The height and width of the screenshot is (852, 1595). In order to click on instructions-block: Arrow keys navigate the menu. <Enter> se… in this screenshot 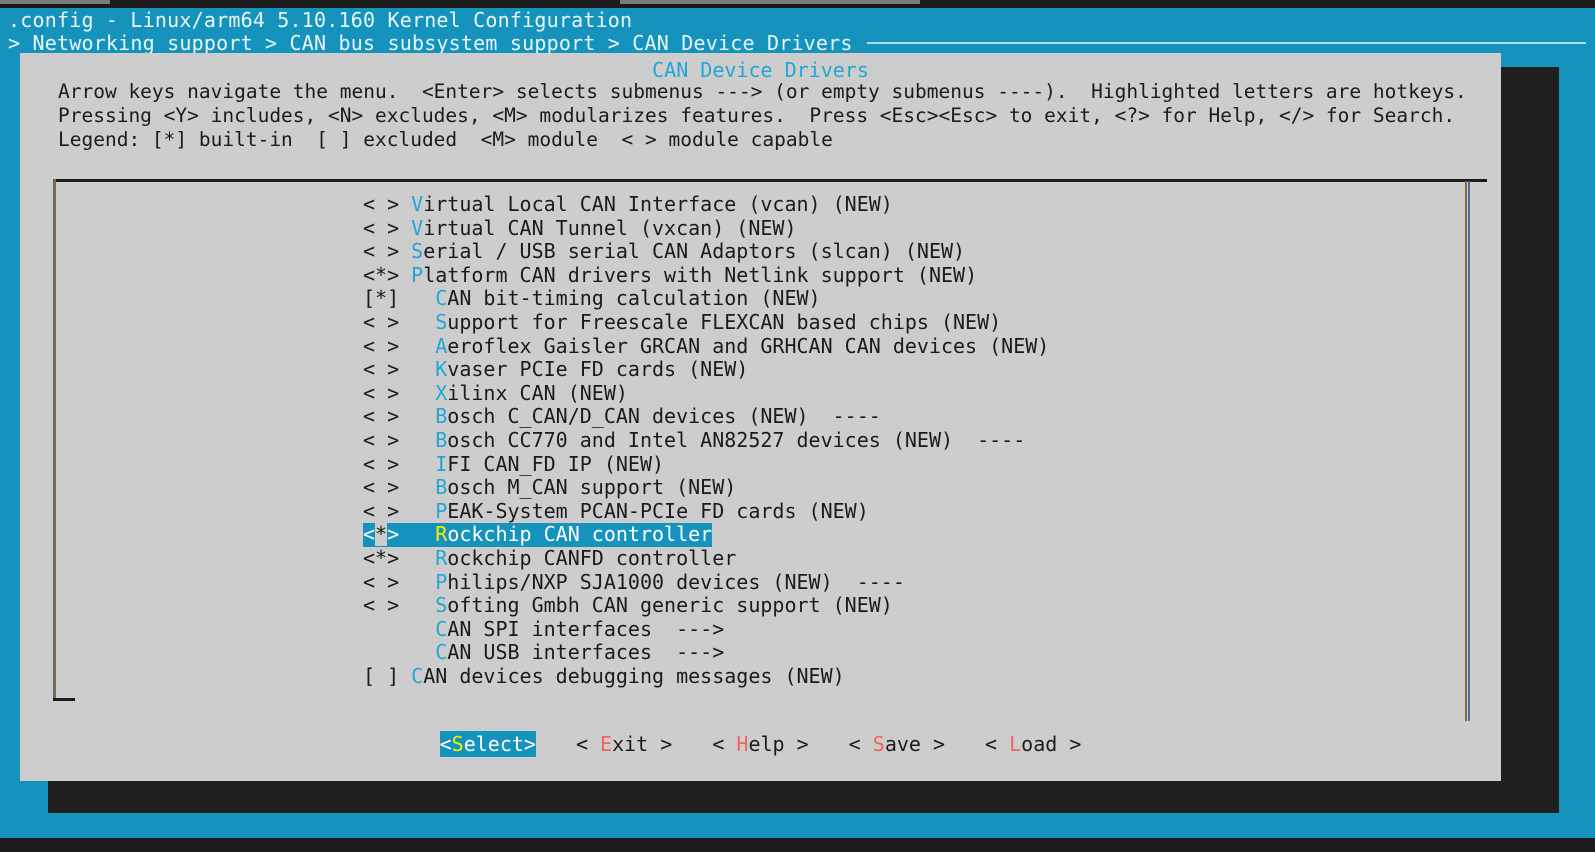, I will do `click(762, 116)`.